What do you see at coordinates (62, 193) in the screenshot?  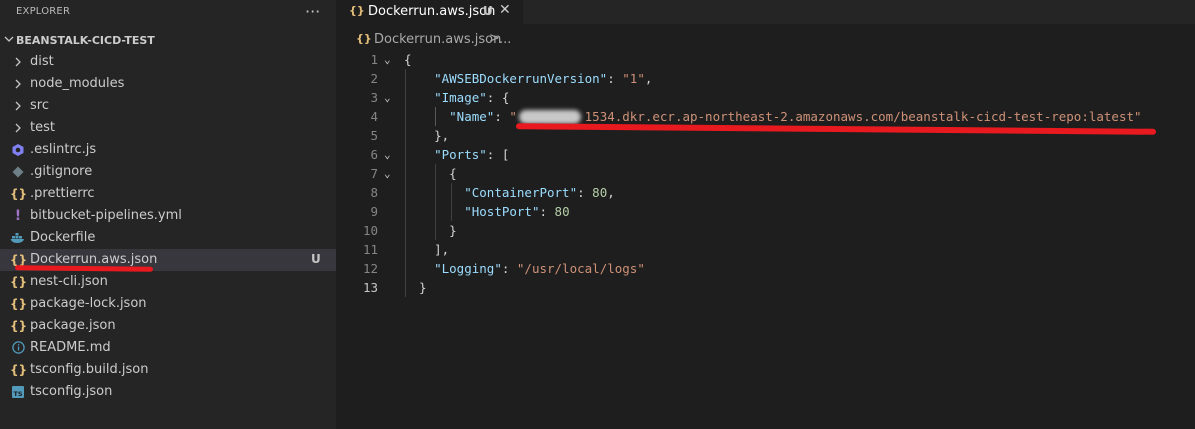 I see `tree-item-label: .prettierrc` at bounding box center [62, 193].